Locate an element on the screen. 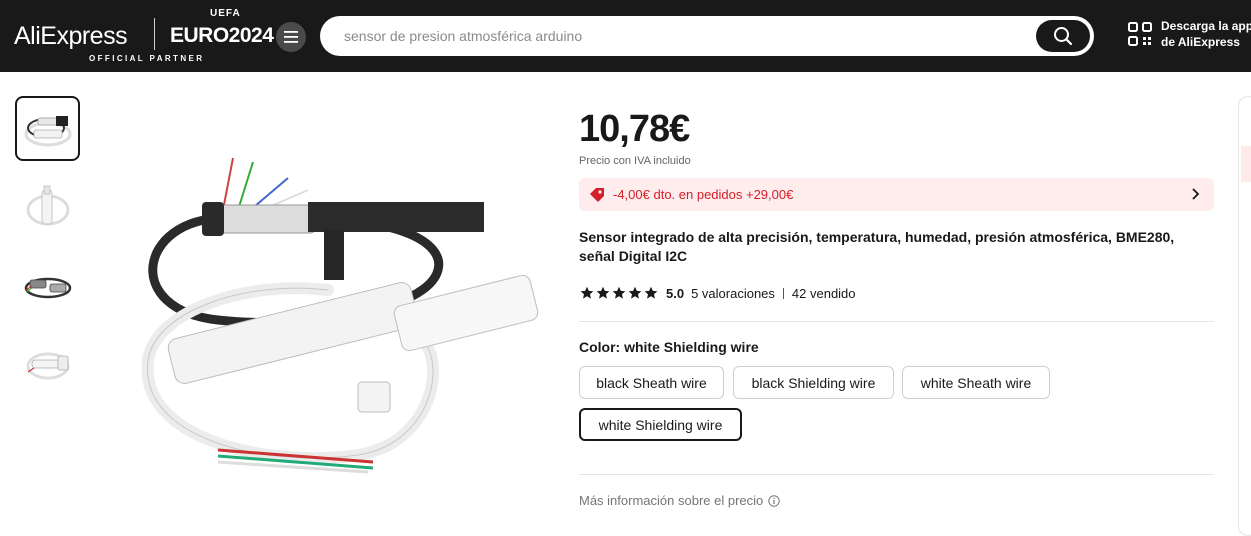 The image size is (1251, 536). color-option-label: white Sheath wire is located at coordinates (976, 382).